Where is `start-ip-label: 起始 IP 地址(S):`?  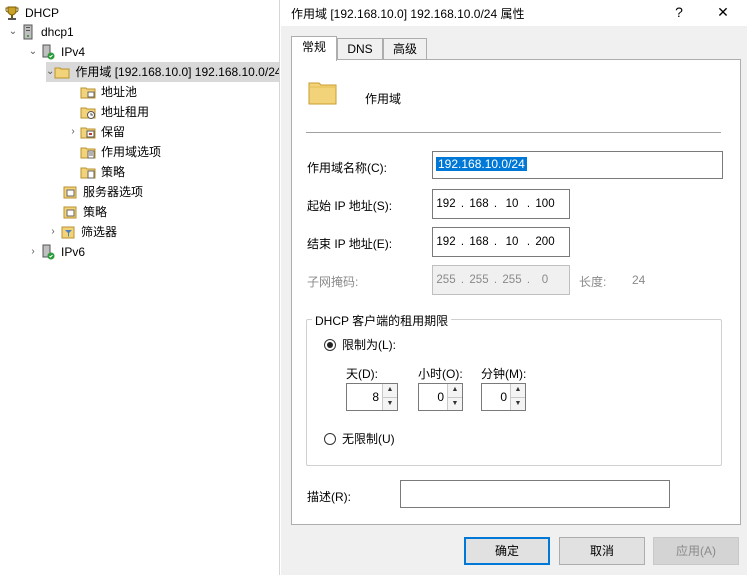
start-ip-label: 起始 IP 地址(S): is located at coordinates (350, 206).